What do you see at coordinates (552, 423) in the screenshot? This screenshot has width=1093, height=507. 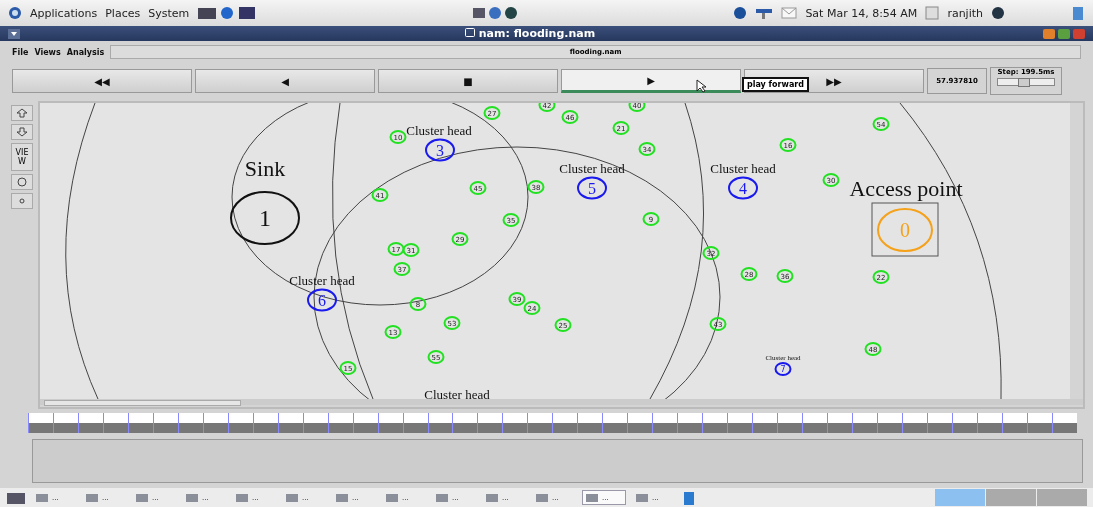 I see `timeline` at bounding box center [552, 423].